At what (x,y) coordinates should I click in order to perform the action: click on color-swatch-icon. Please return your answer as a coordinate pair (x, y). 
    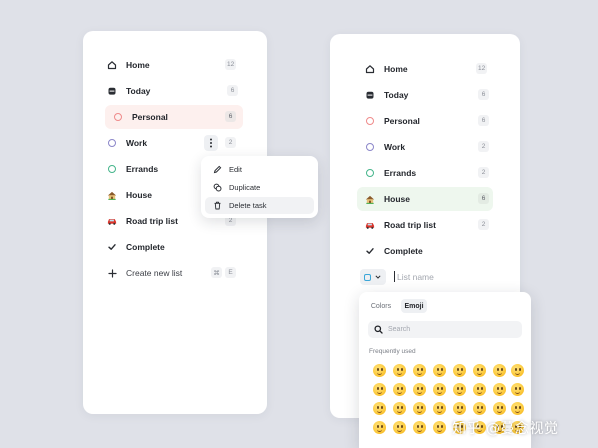
    Looking at the image, I should click on (367, 277).